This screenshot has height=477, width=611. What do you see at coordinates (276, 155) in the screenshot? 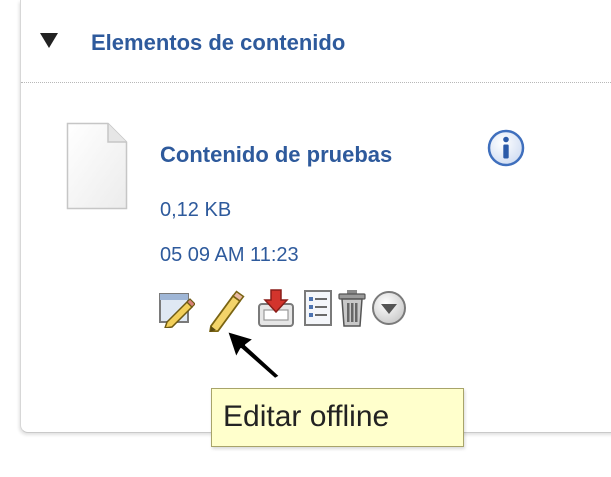
I see `item-title-link: Contenido de pruebas` at bounding box center [276, 155].